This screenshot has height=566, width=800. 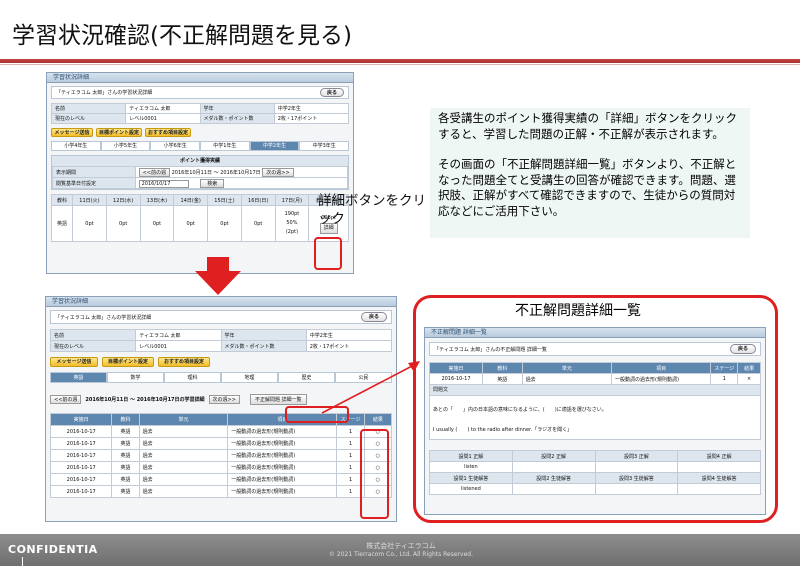 What do you see at coordinates (553, 467) in the screenshot?
I see `answer-cell` at bounding box center [553, 467].